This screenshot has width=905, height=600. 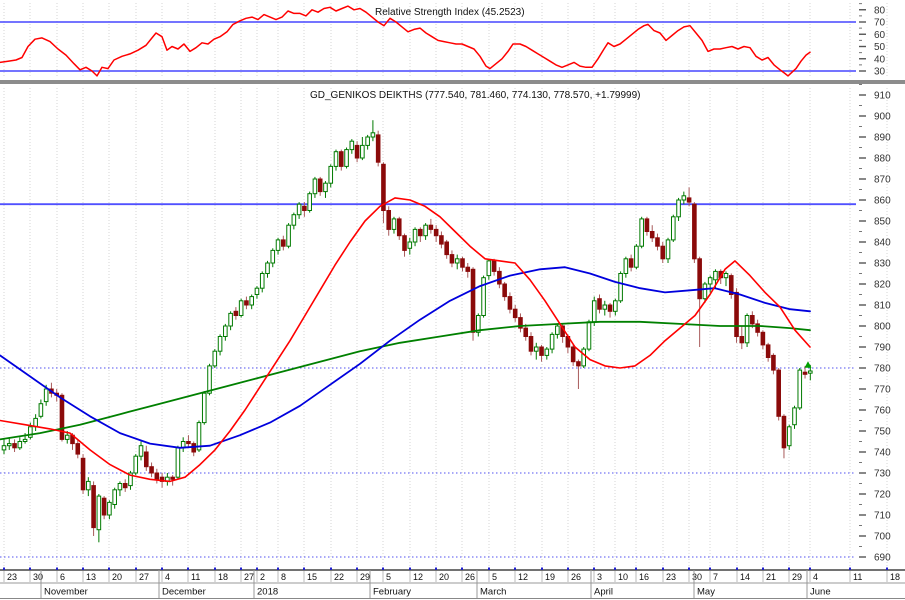 I want to click on week-label: 26, so click(x=576, y=577).